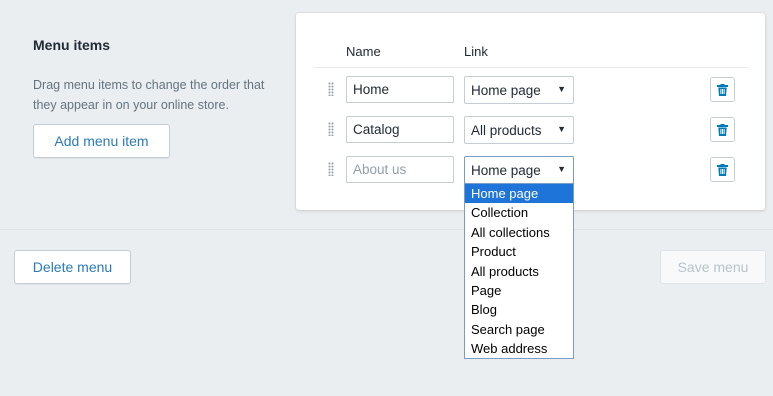  Describe the element at coordinates (519, 309) in the screenshot. I see `dropdown-option: Blog` at that location.